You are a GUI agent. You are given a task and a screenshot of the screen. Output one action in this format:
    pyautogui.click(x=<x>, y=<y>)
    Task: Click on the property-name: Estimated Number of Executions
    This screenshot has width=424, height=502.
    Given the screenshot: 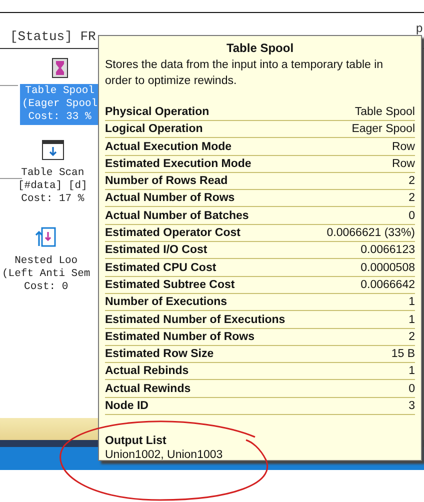 What is the action you would take?
    pyautogui.click(x=195, y=320)
    